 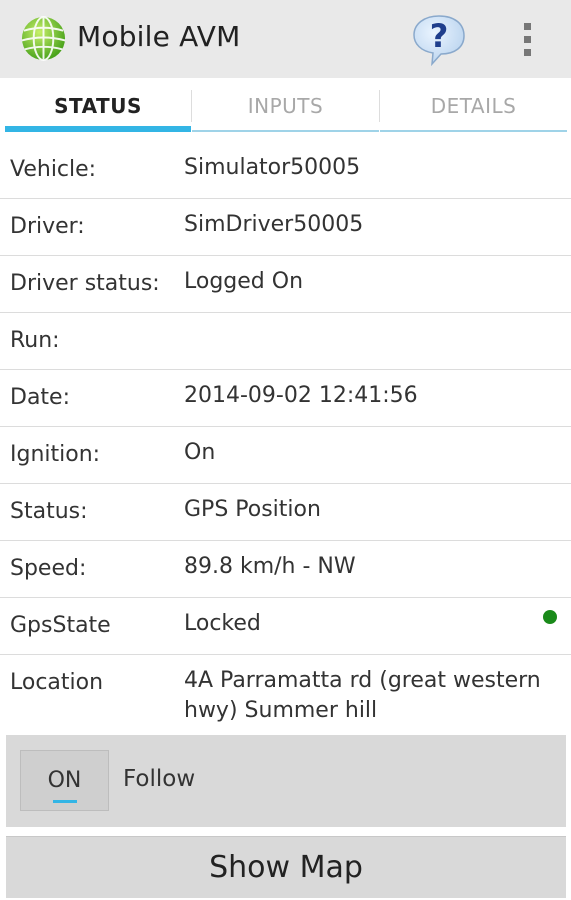 I want to click on follow-toggle-label: ON, so click(x=64, y=780).